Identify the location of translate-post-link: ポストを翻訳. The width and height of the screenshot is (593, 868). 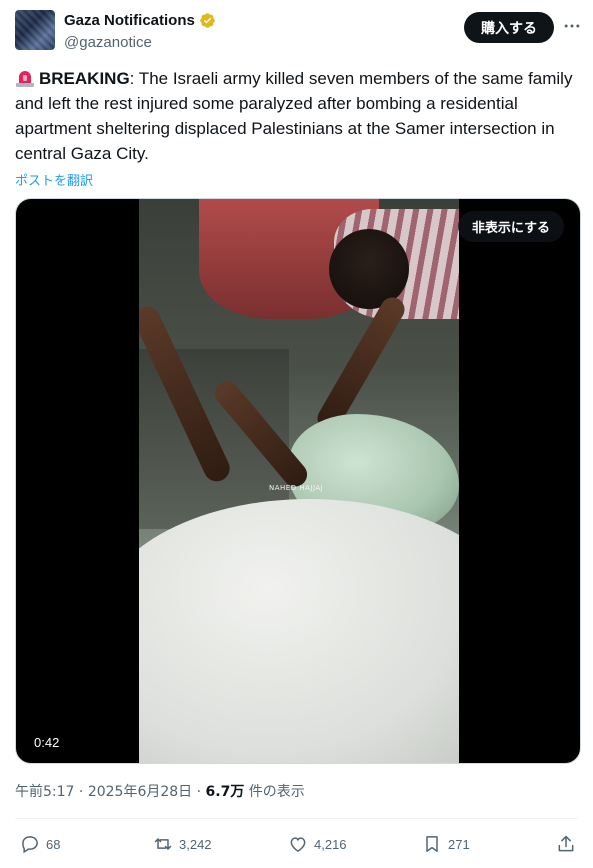
(54, 179).